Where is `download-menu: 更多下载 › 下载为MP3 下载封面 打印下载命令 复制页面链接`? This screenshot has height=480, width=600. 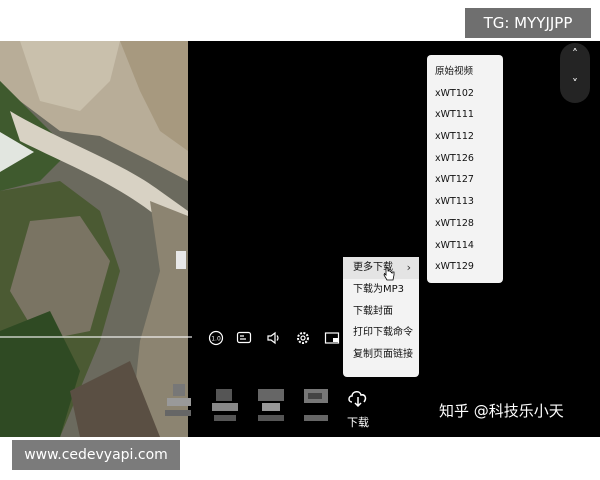
download-menu: 更多下载 › 下载为MP3 下载封面 打印下载命令 复制页面链接 is located at coordinates (381, 317).